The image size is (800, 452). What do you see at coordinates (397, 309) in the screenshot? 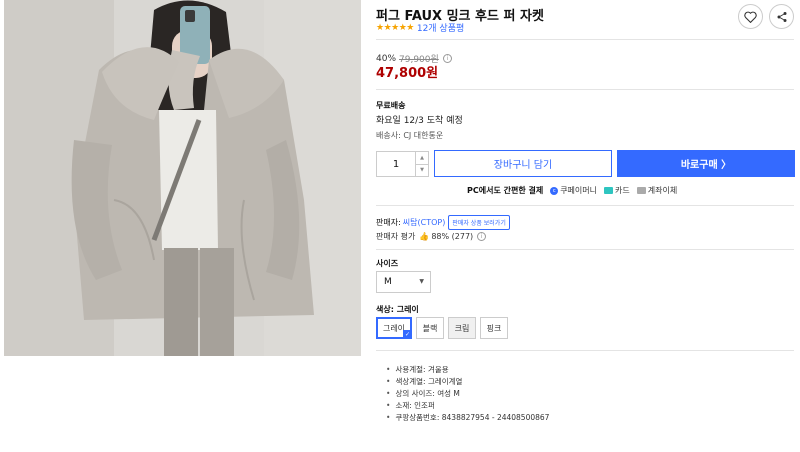
I see `color-label: 색상: 그레이` at bounding box center [397, 309].